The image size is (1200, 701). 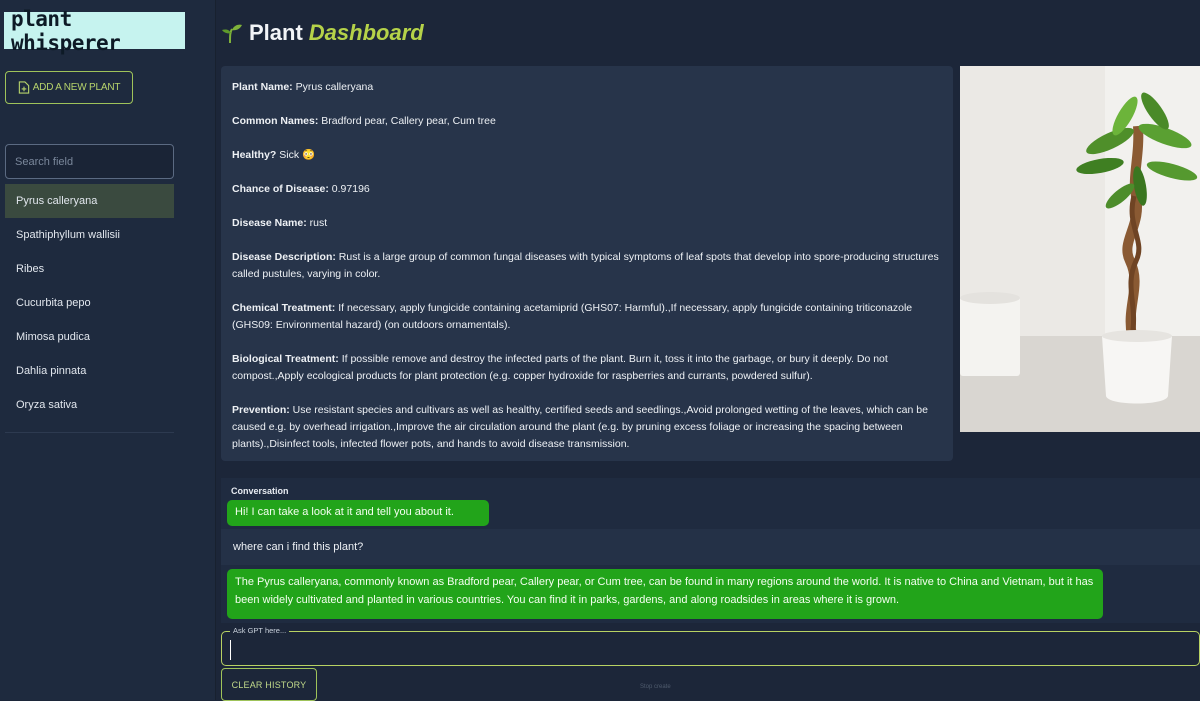 I want to click on footer-note: Stop create, so click(x=655, y=687).